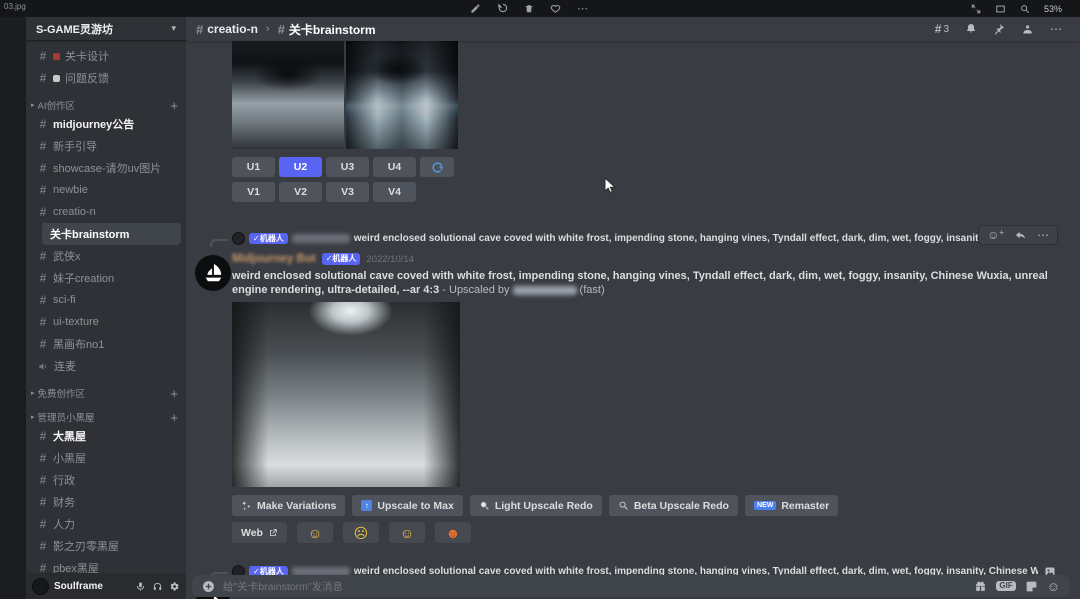 This screenshot has height=599, width=1080. What do you see at coordinates (111, 234) in the screenshot?
I see `sidebar-item-level-brainstorm-thread: 关卡brainstorm` at bounding box center [111, 234].